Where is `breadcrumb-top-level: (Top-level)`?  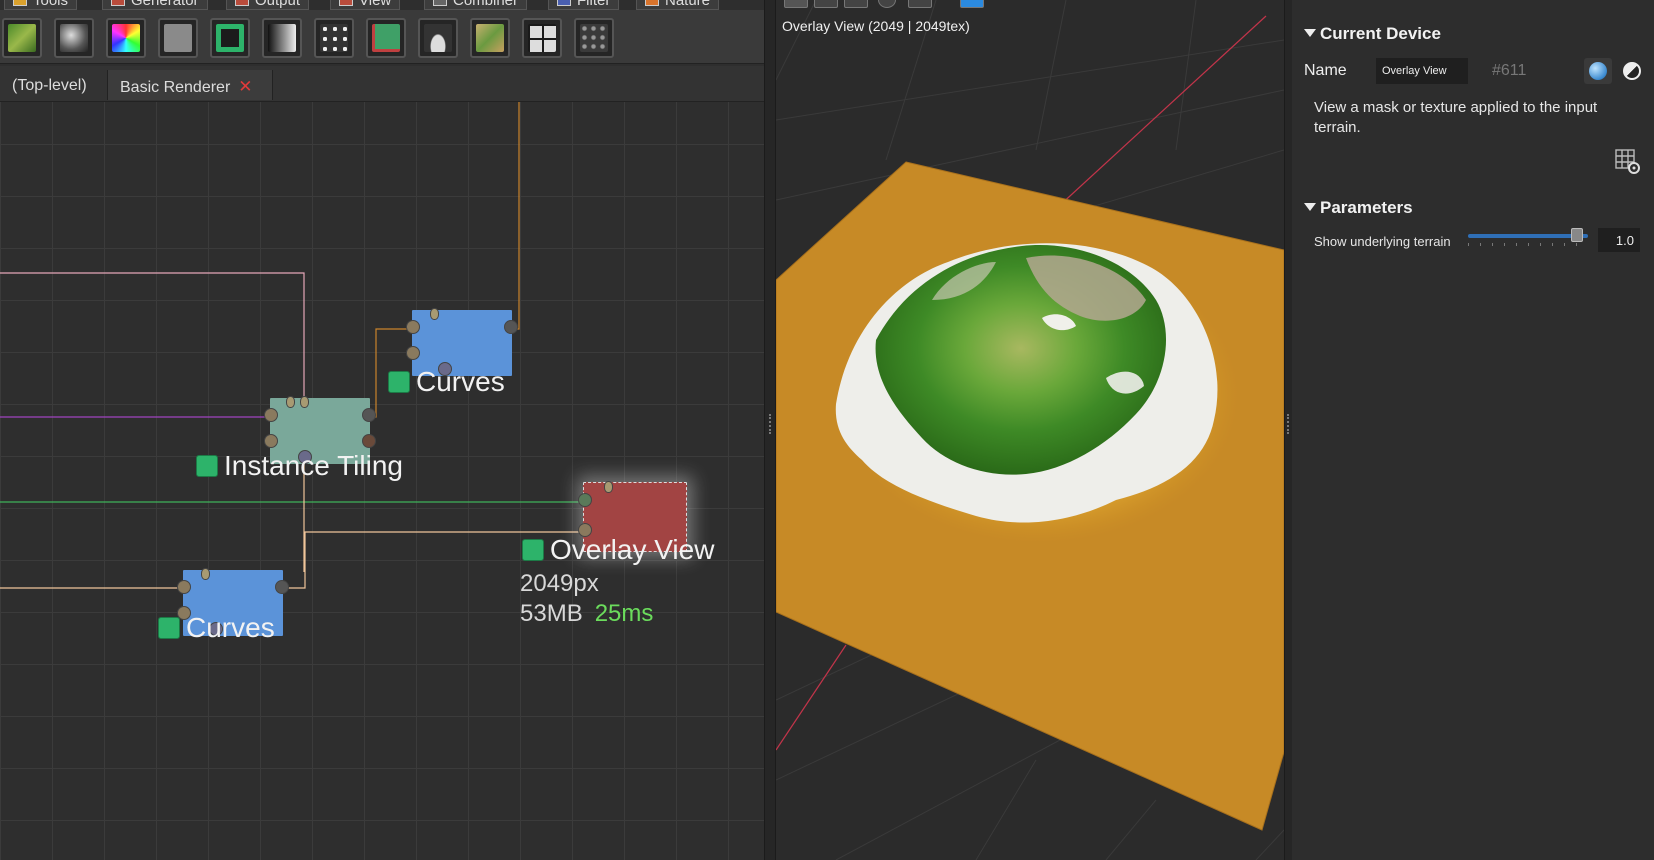
breadcrumb-top-level: (Top-level) is located at coordinates (52, 85).